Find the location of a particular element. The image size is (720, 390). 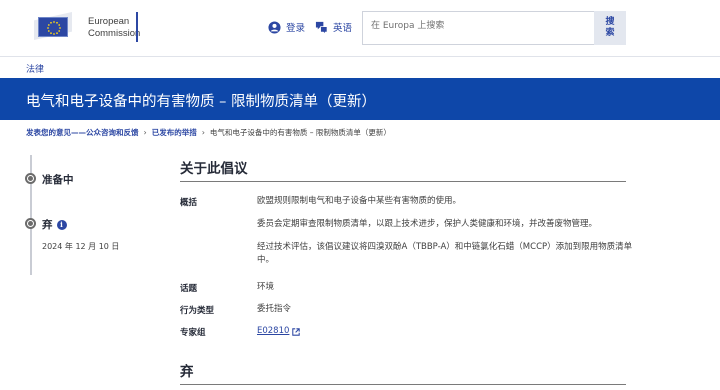

language-label: 英语 is located at coordinates (343, 28).